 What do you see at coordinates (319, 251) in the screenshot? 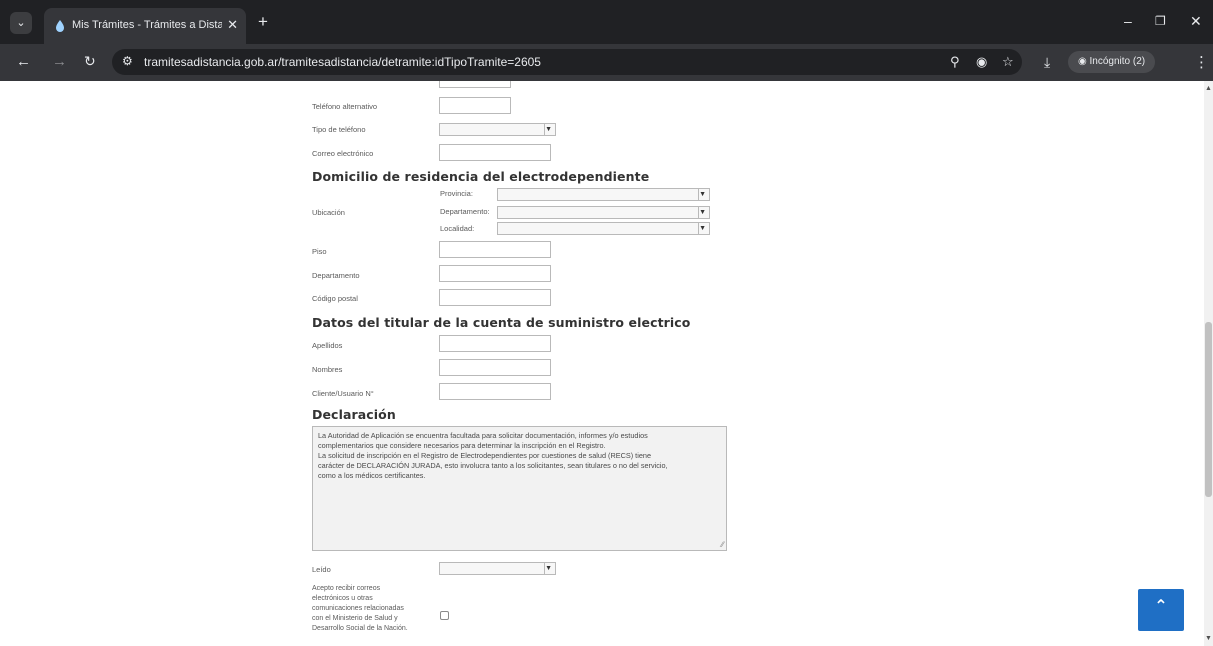
I see `piso-label: Piso` at bounding box center [319, 251].